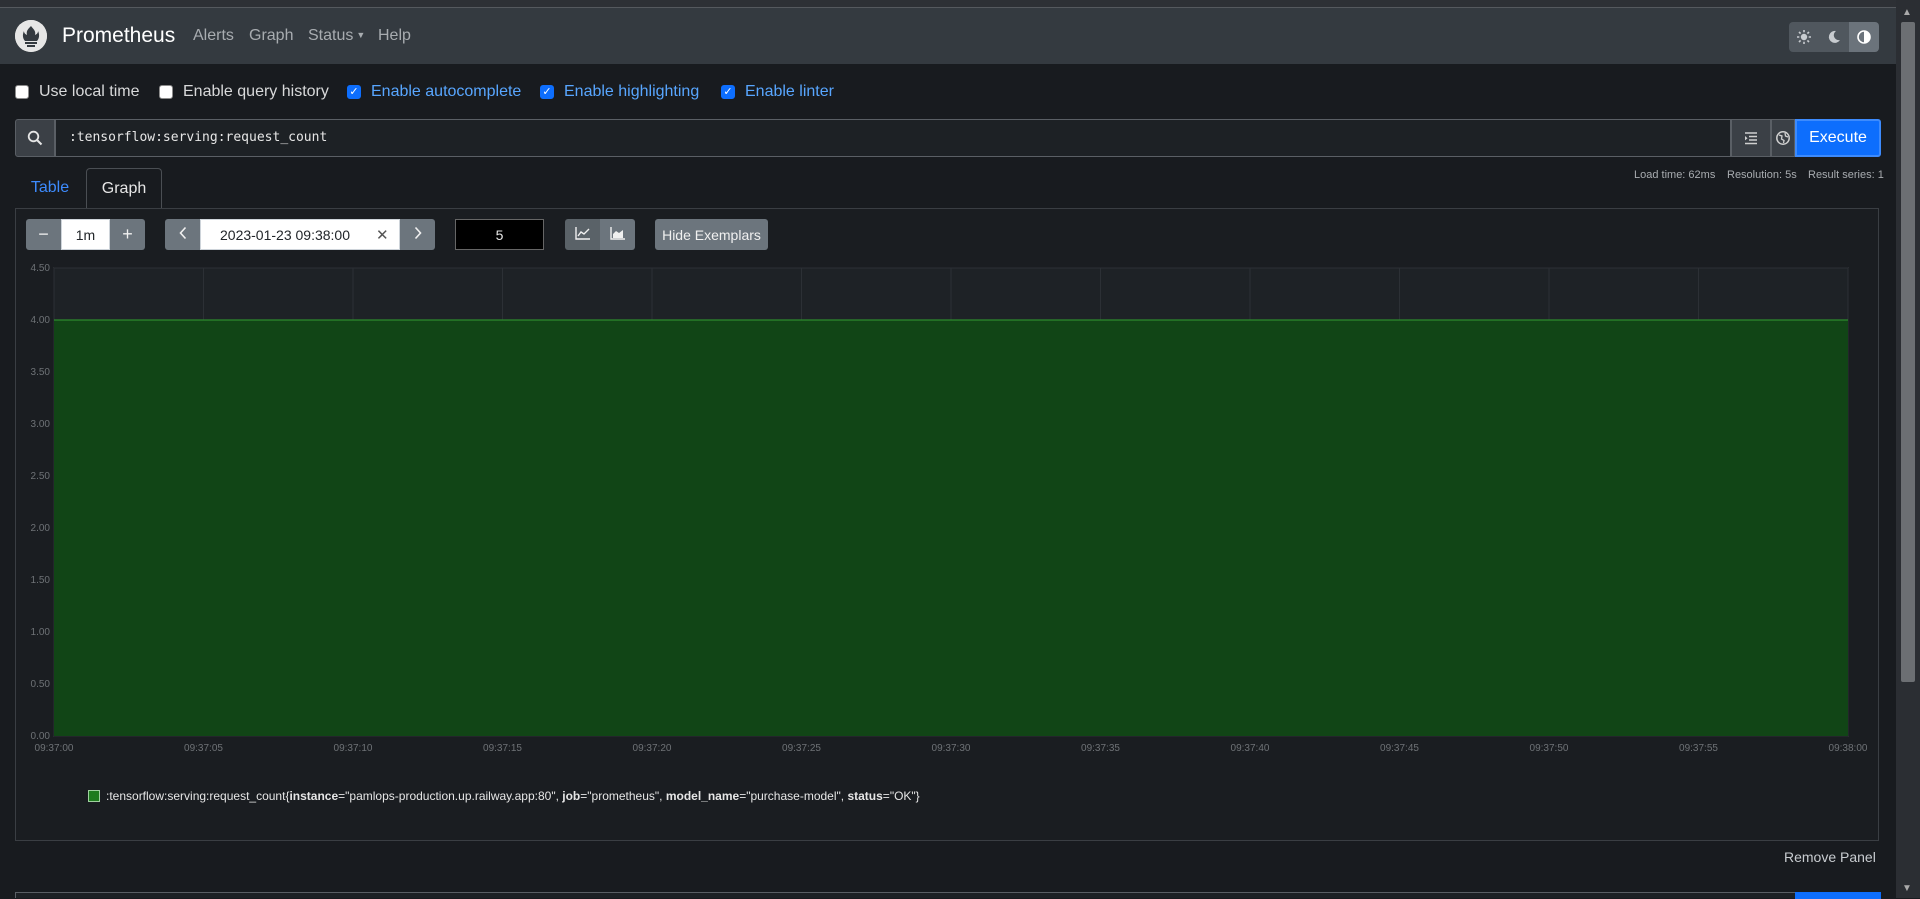 Image resolution: width=1920 pixels, height=899 pixels. I want to click on legend-key-status: status, so click(865, 796).